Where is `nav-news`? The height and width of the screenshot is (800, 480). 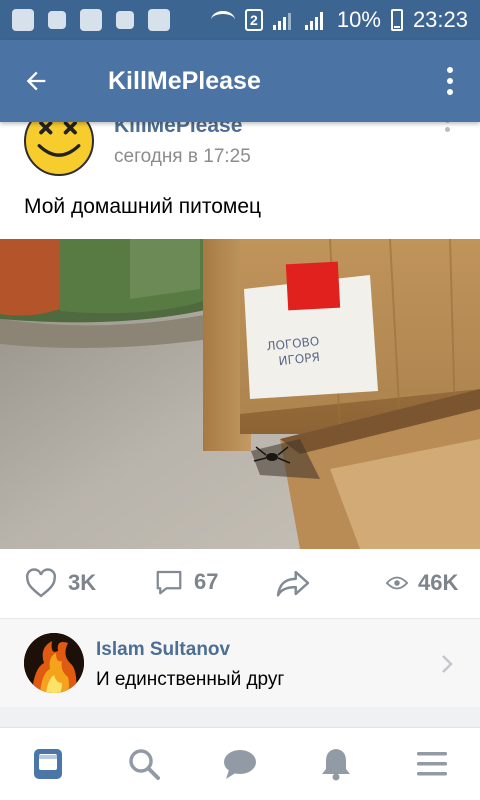 nav-news is located at coordinates (48, 764).